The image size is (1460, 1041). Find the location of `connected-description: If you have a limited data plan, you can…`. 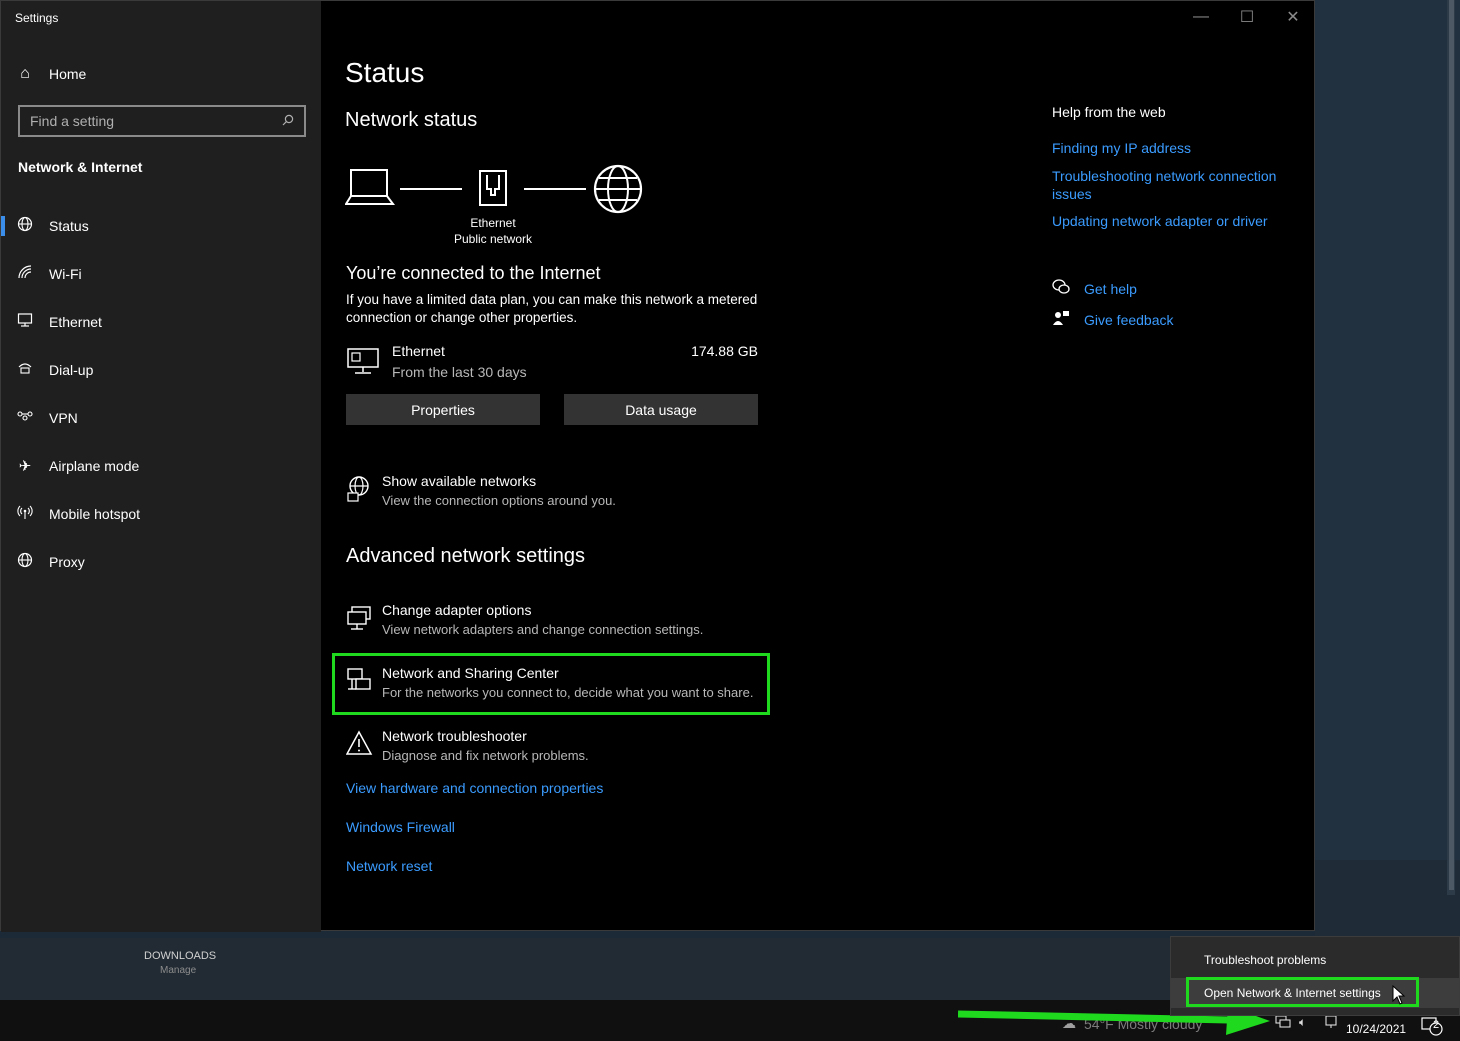

connected-description: If you have a limited data plan, you can… is located at coordinates (552, 308).